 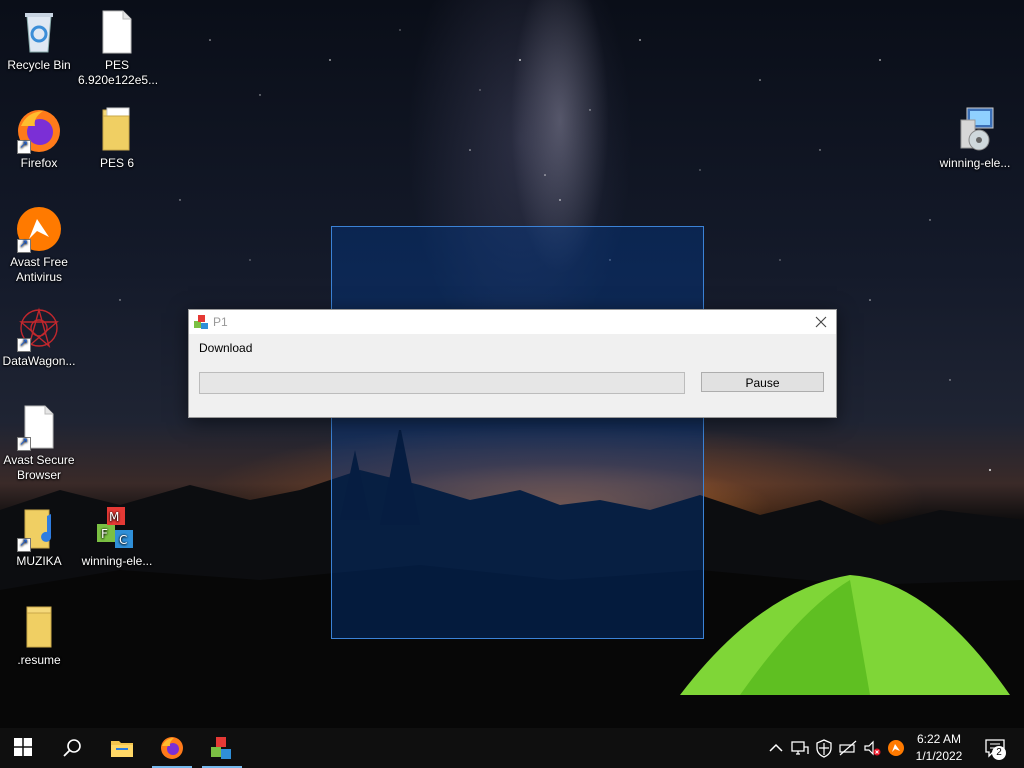 I want to click on desktop-icon-muzika: MUZIKA, so click(x=39, y=536).